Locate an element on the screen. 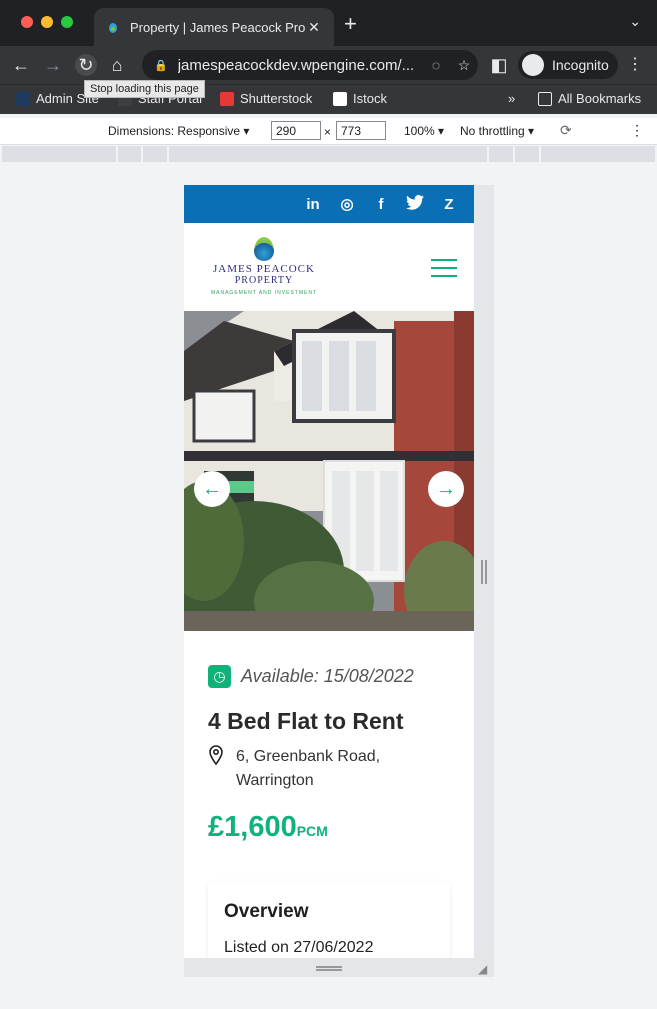 The width and height of the screenshot is (657, 1009). listed-date: Listed on 27/06/2022 is located at coordinates (299, 947).